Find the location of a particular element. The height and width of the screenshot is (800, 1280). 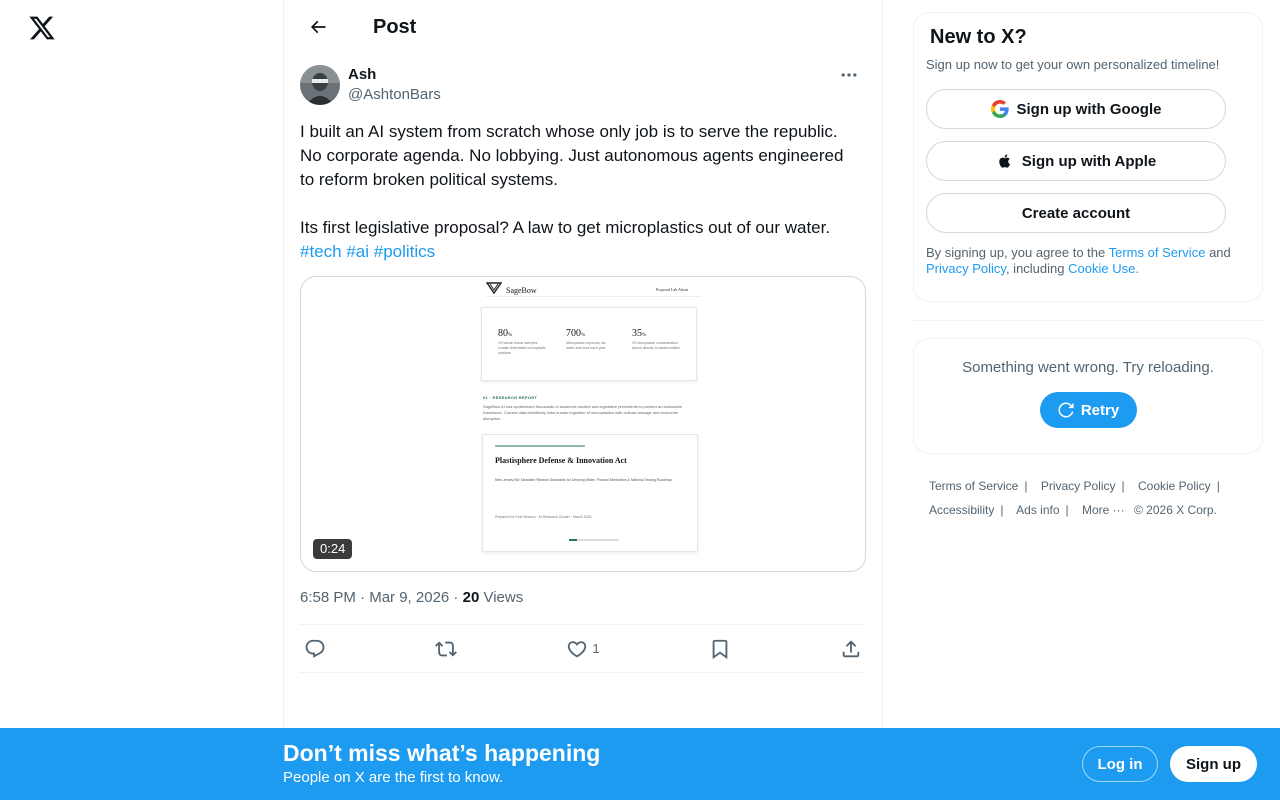

top-bar: Post is located at coordinates (583, 27).